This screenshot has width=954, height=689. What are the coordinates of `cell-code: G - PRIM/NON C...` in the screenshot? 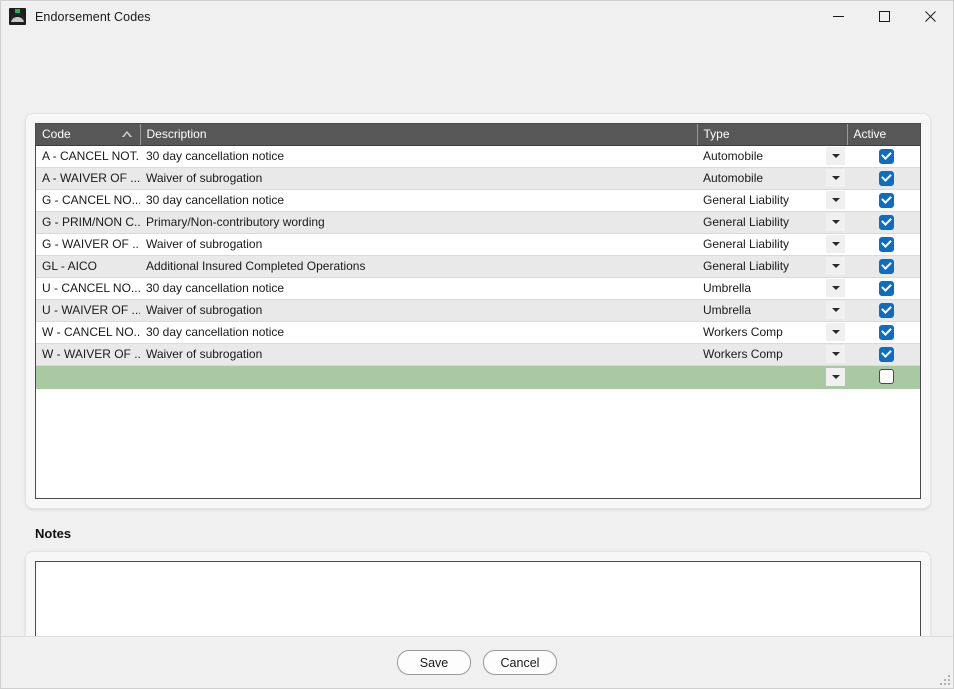 It's located at (88, 222).